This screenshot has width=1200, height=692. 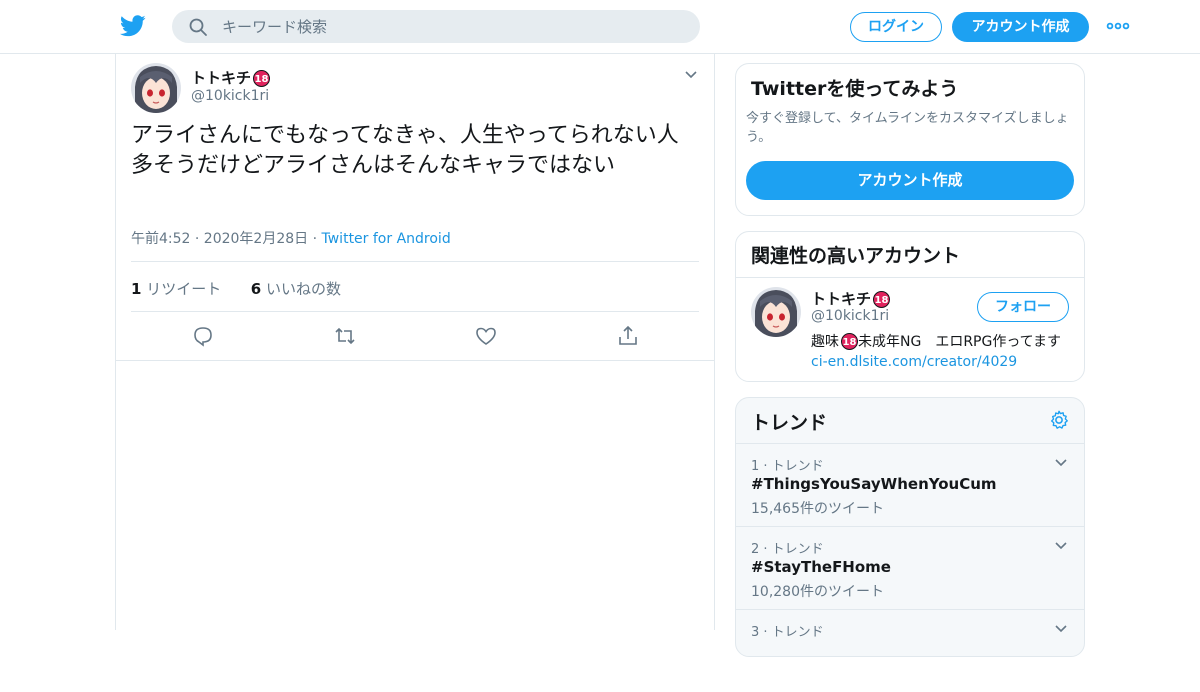 I want to click on trend-item: 2 · トレンド #StayTheFHome 10,280件のツイート, so click(x=910, y=567).